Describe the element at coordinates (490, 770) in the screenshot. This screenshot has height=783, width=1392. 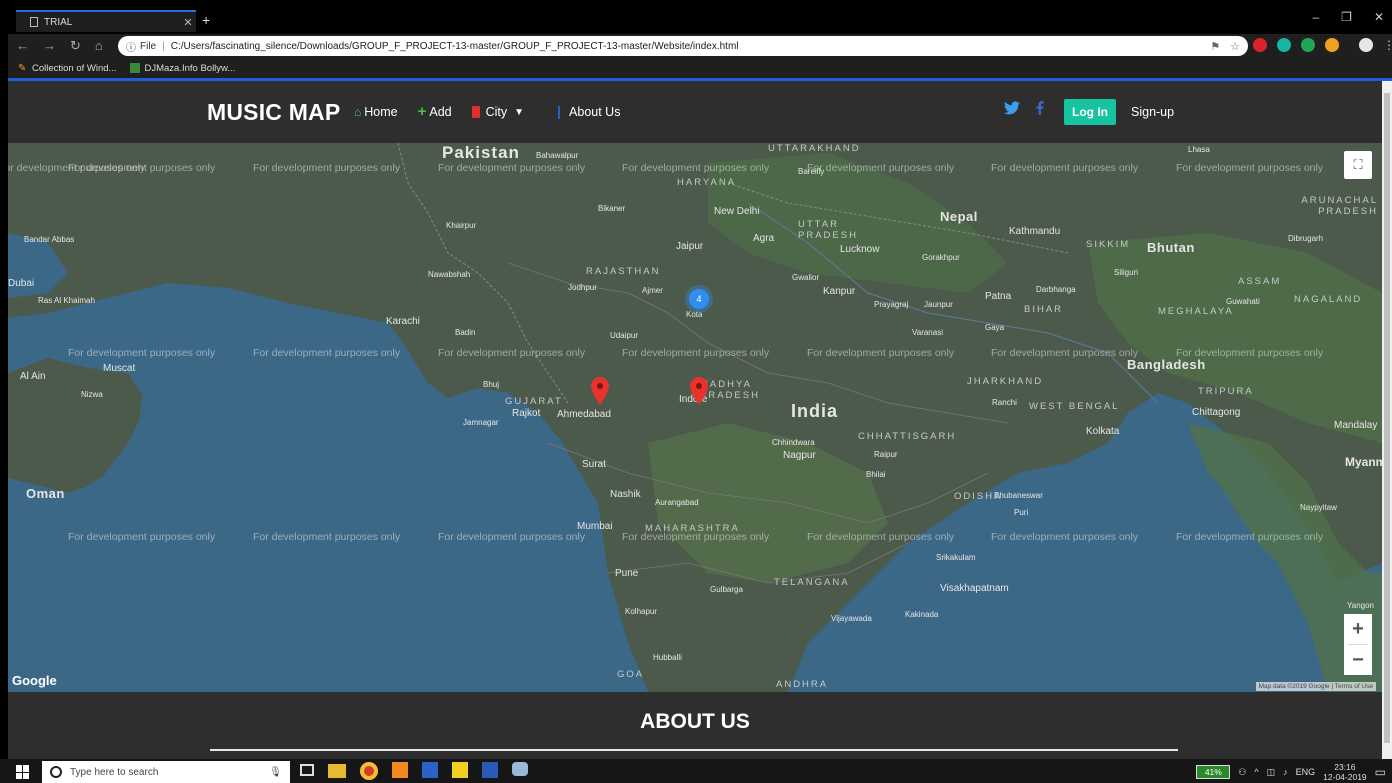
I see `word-icon` at that location.